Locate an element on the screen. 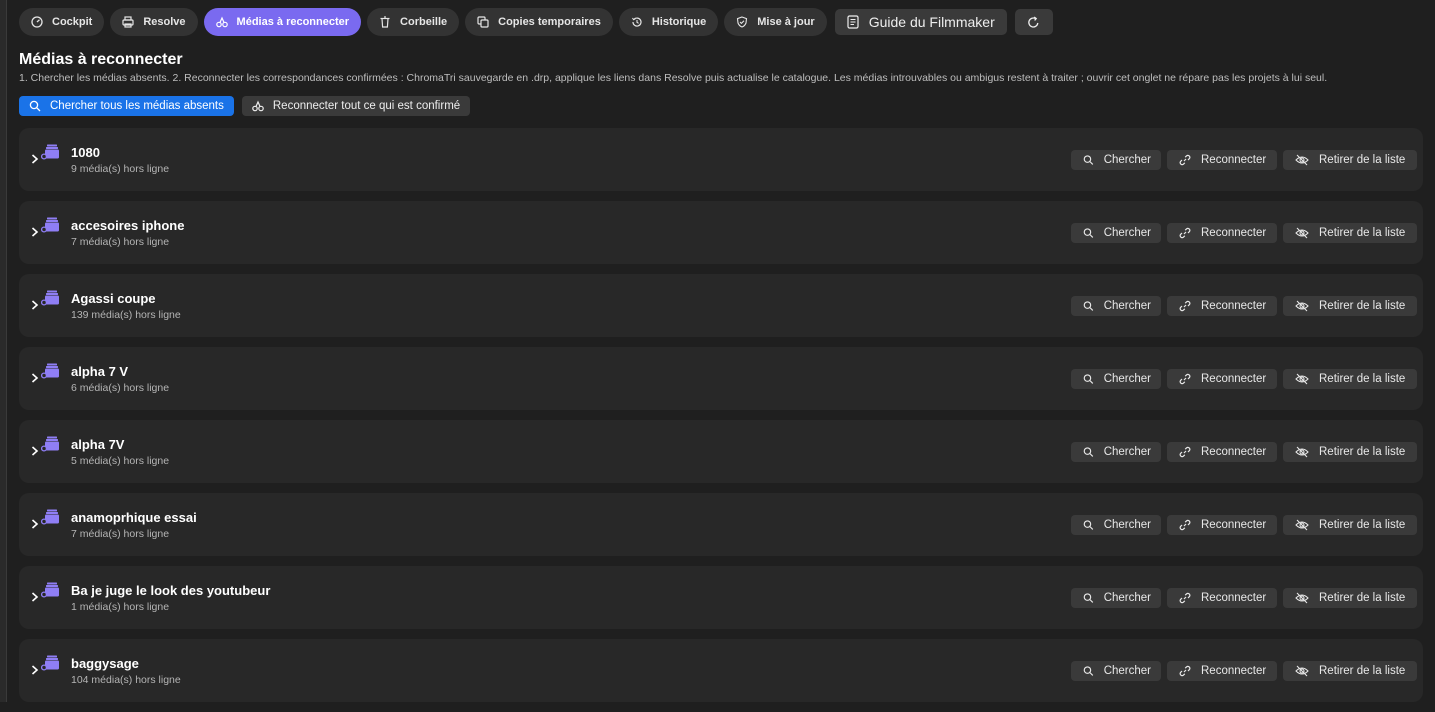  reconnect-all-button: Reconnecter tout ce qui est confirmé is located at coordinates (356, 106).